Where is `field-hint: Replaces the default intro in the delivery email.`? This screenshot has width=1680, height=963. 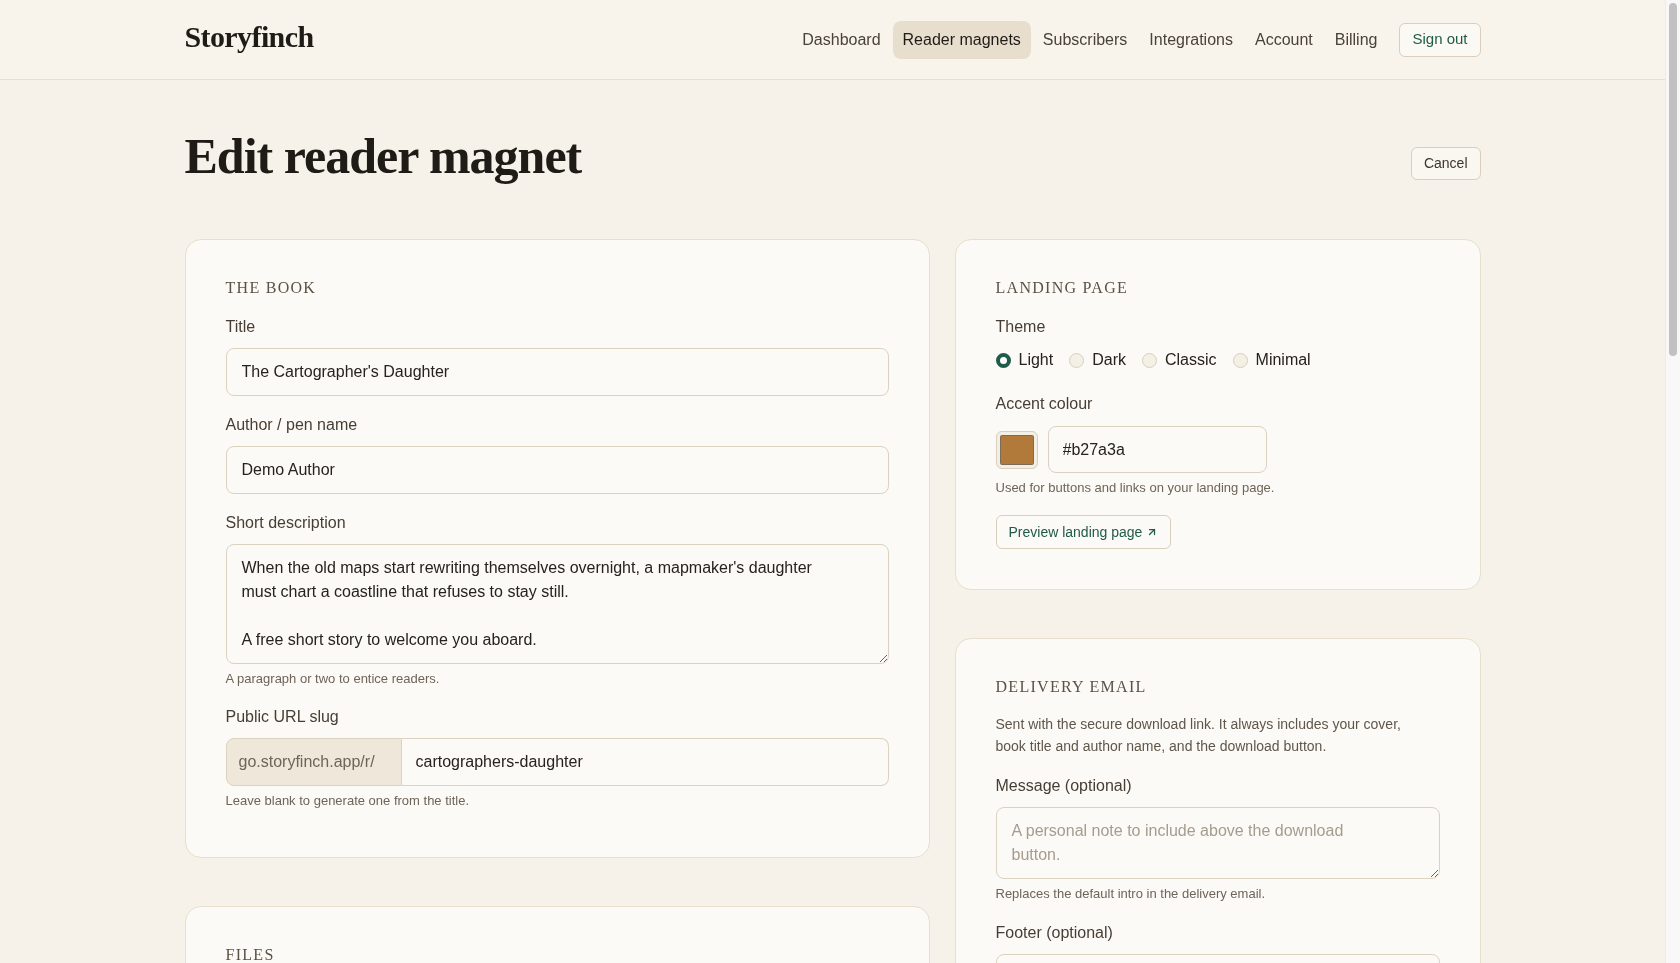
field-hint: Replaces the default intro in the delivery email. is located at coordinates (1130, 894).